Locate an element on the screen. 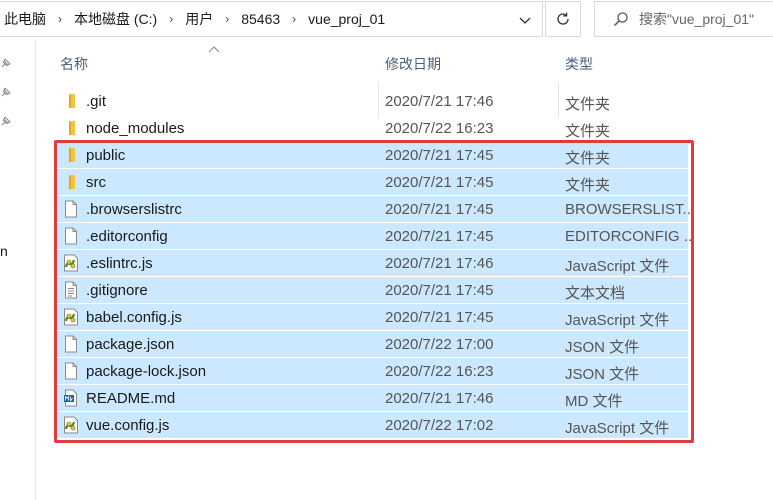 The image size is (773, 500). search-icon is located at coordinates (620, 19).